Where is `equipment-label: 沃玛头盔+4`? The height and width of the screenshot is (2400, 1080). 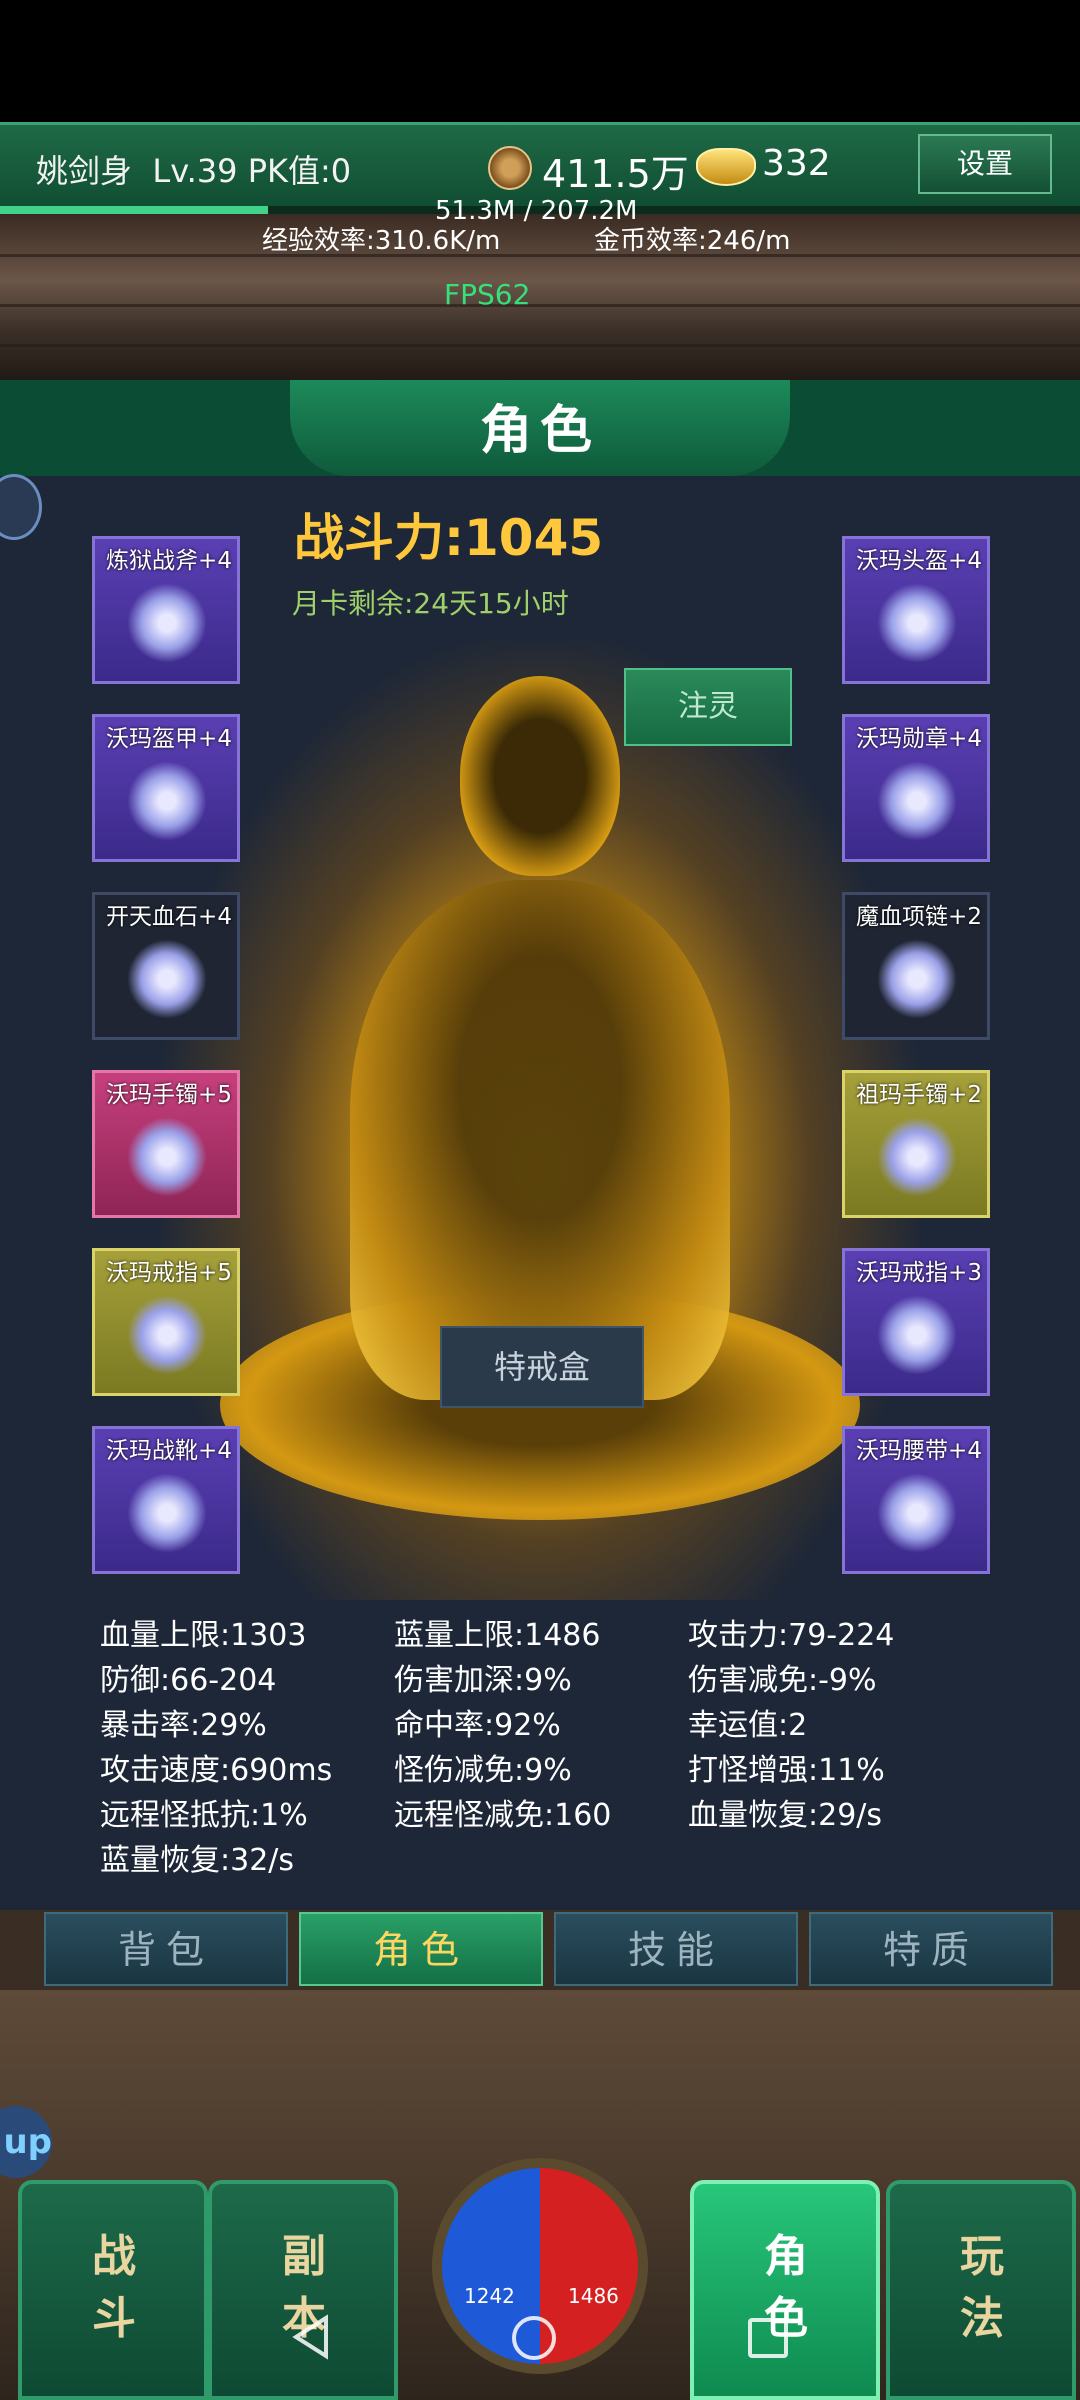 equipment-label: 沃玛头盔+4 is located at coordinates (919, 561).